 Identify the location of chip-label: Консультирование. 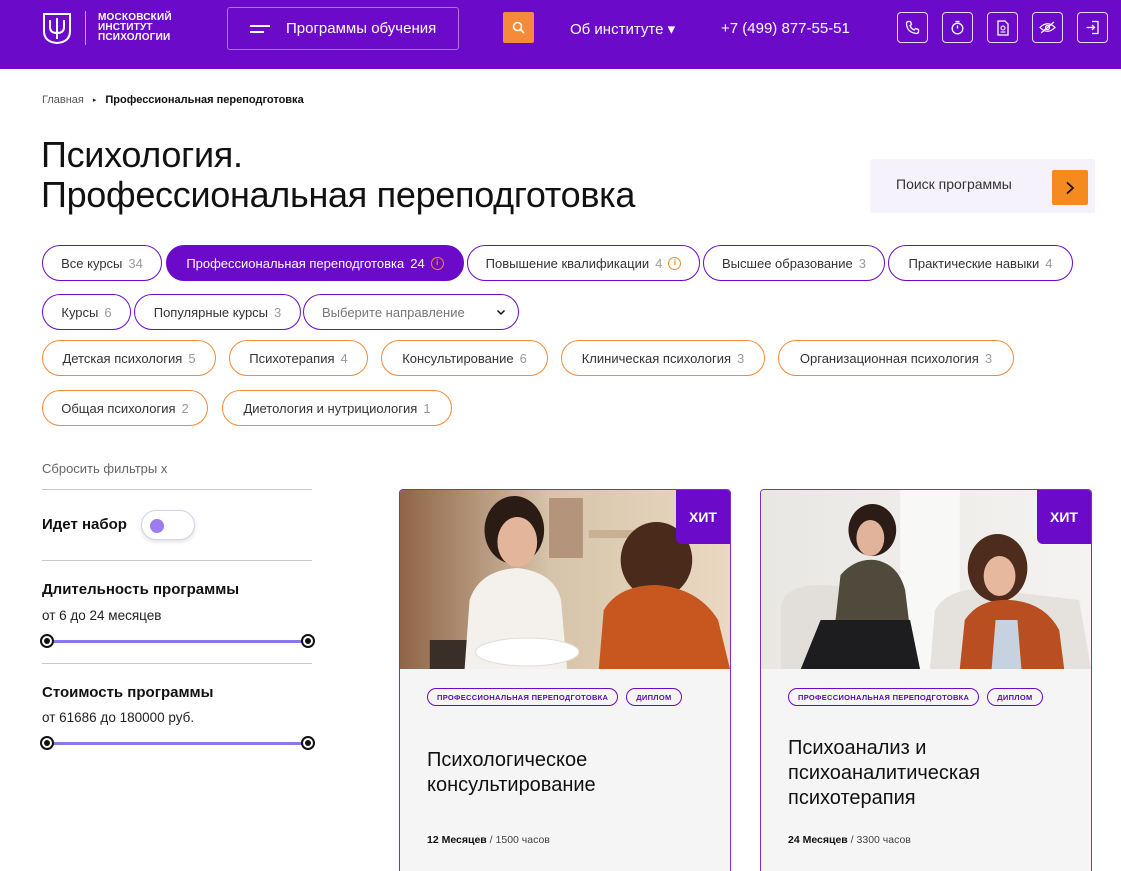
(458, 358).